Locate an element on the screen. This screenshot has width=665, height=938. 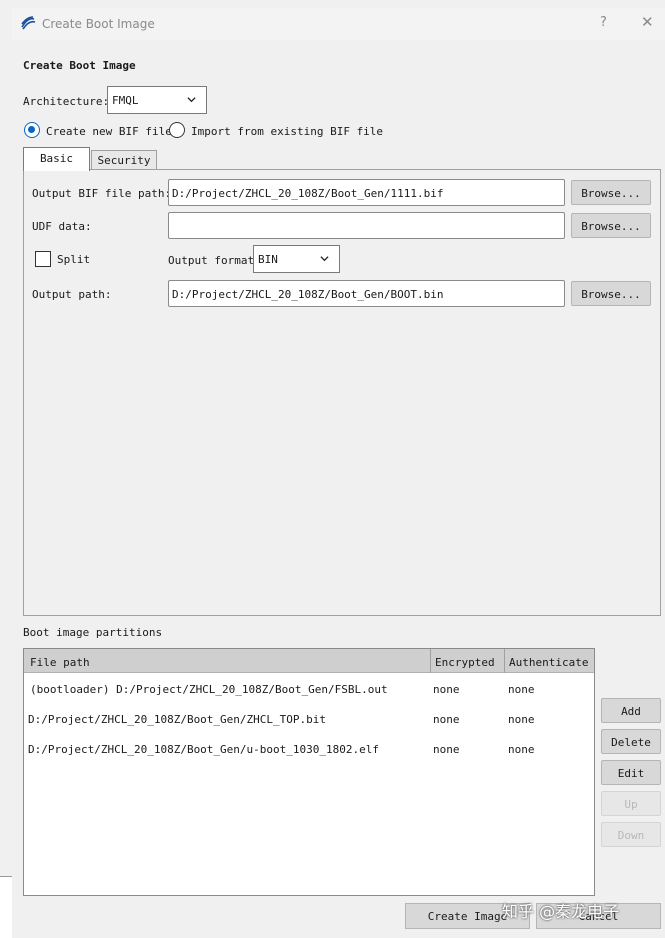
split-checkbox is located at coordinates (43, 259).